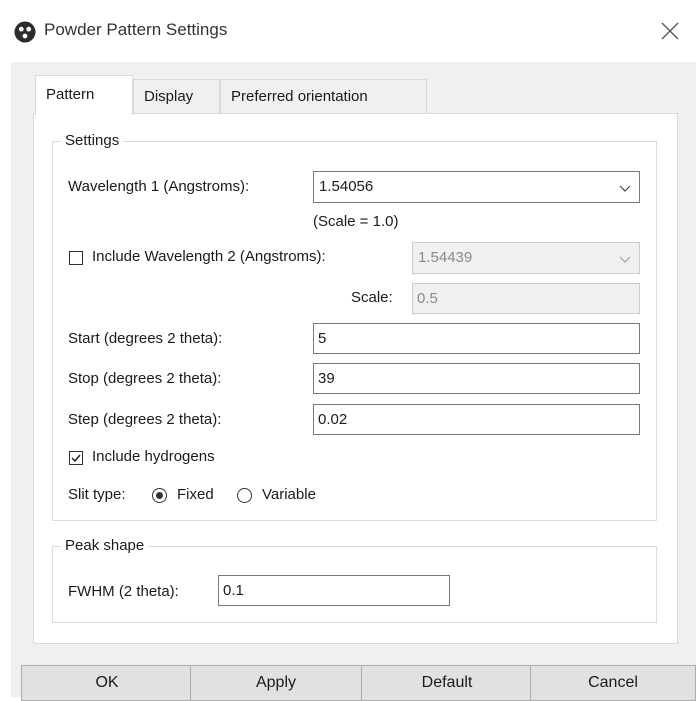 This screenshot has width=696, height=701. What do you see at coordinates (195, 494) in the screenshot?
I see `slit-fixed-label: Fixed` at bounding box center [195, 494].